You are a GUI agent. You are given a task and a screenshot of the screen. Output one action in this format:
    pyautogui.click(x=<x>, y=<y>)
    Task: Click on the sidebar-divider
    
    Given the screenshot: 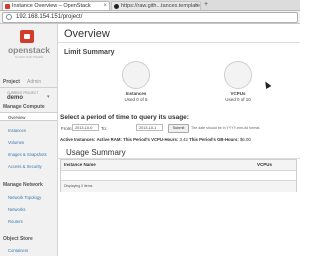 What is the action you would take?
    pyautogui.click(x=28, y=87)
    